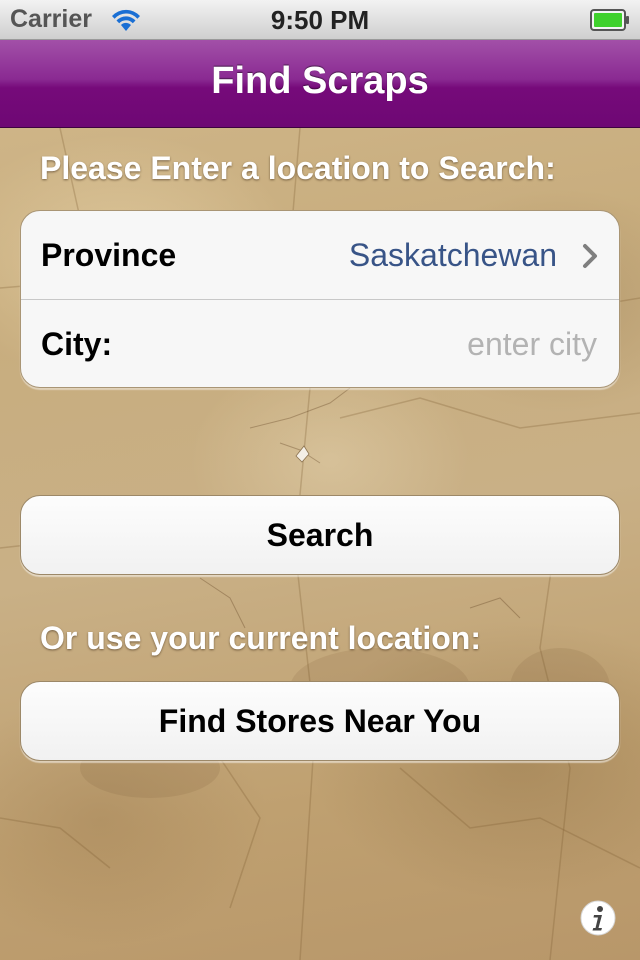 The height and width of the screenshot is (960, 640). Describe the element at coordinates (609, 20) in the screenshot. I see `battery-icon` at that location.